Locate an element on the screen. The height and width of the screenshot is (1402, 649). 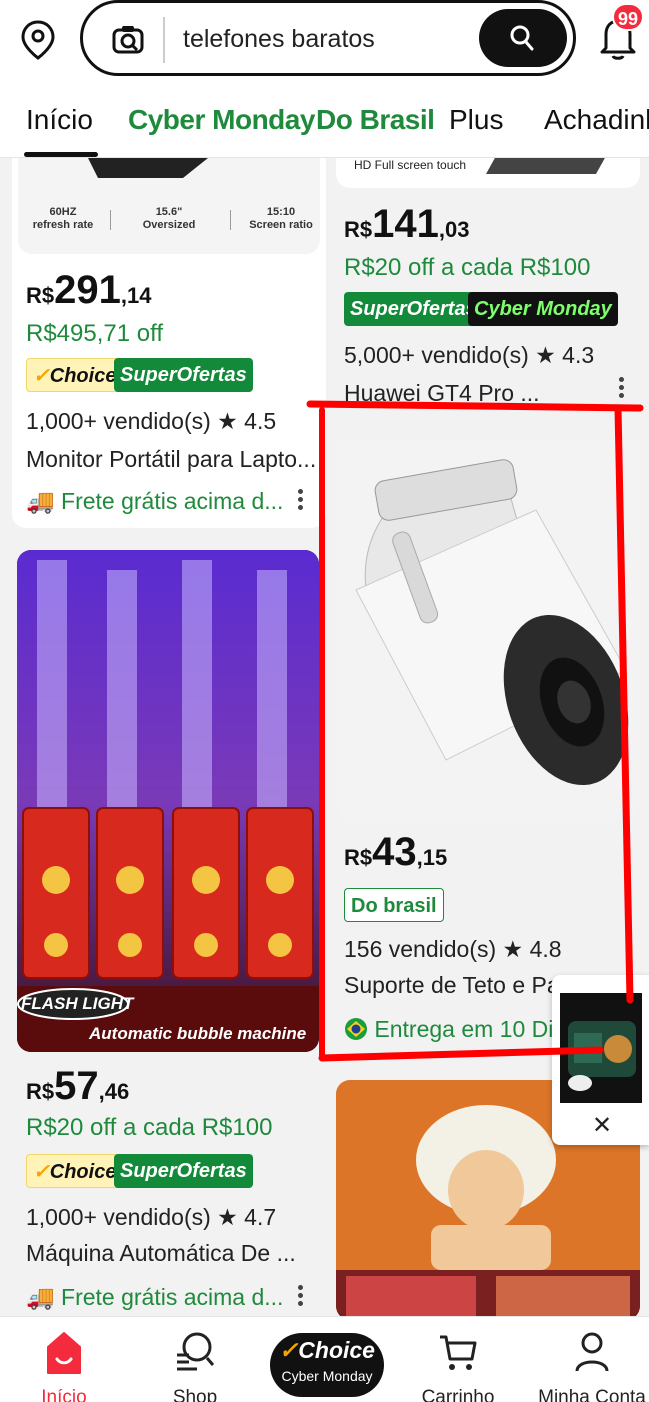
monitor-superofertas-tag: SuperOfertas is located at coordinates (183, 375).